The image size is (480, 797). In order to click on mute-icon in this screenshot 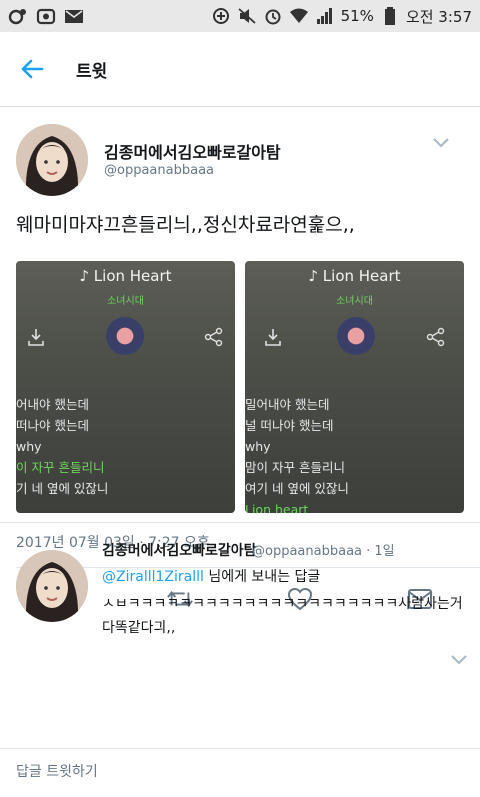, I will do `click(247, 16)`.